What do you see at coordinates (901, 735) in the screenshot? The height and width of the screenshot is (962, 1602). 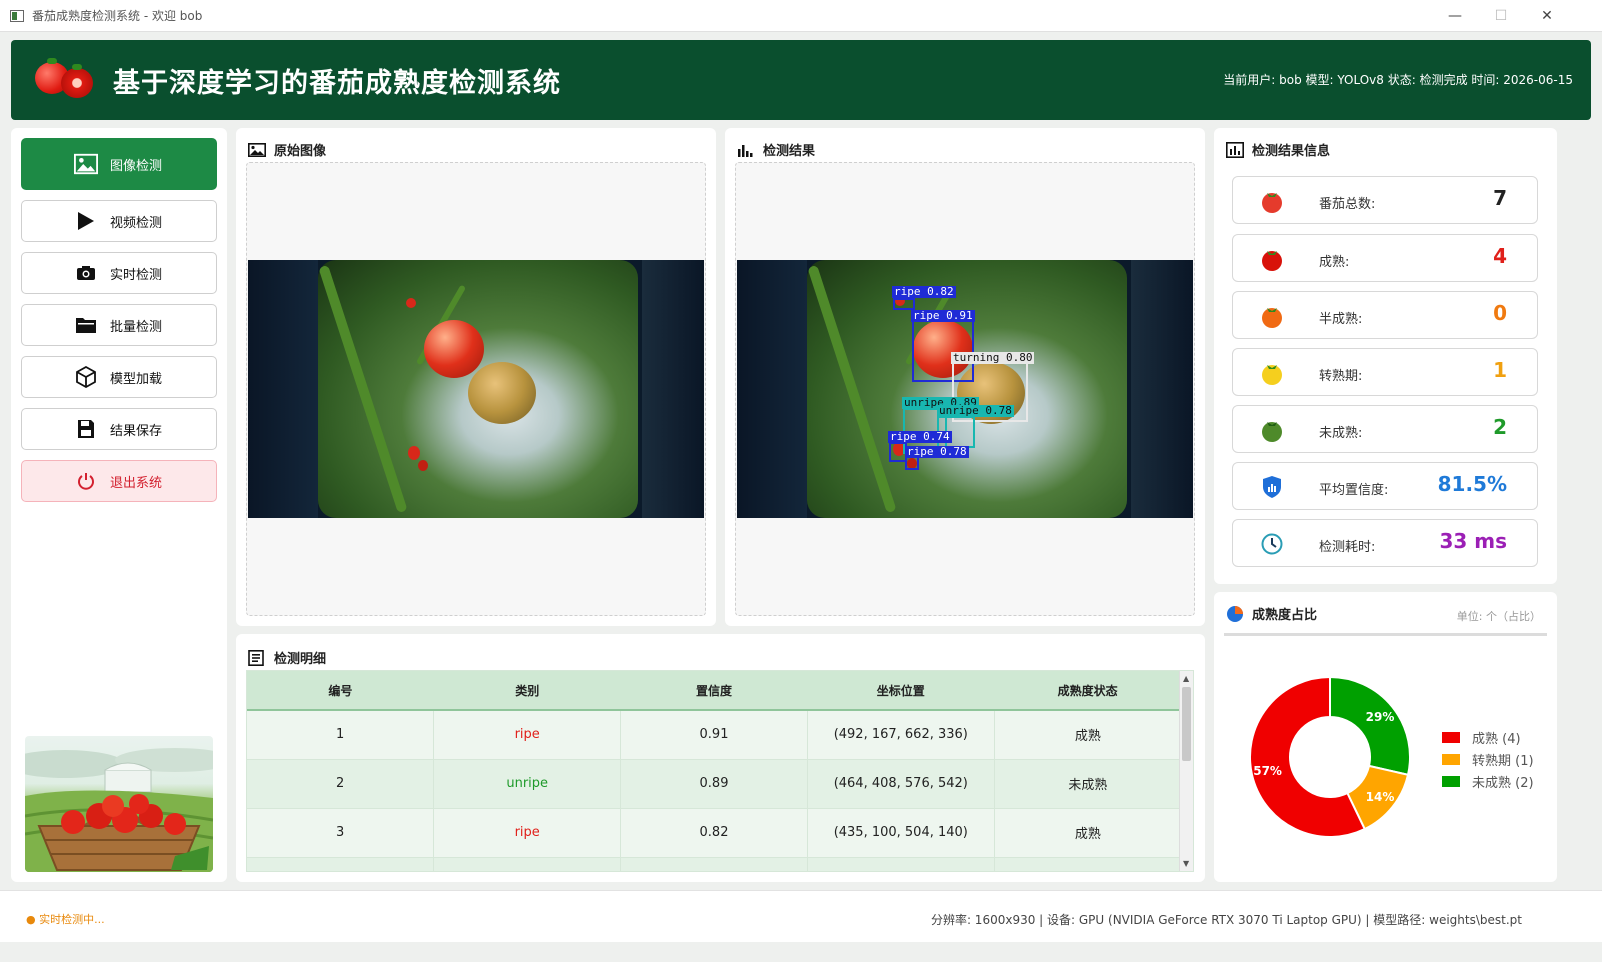 I see `cell-box: (492, 167, 662, 336)` at bounding box center [901, 735].